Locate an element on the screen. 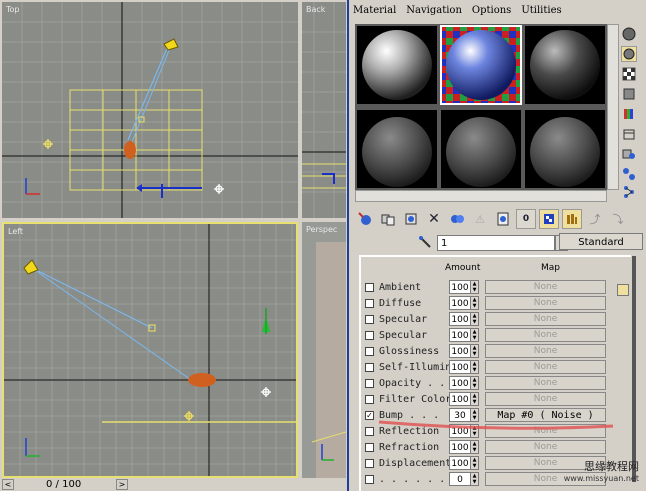 This screenshot has width=646, height=491. menu-bar: Material Navigation Options Utilities is located at coordinates (462, 13).